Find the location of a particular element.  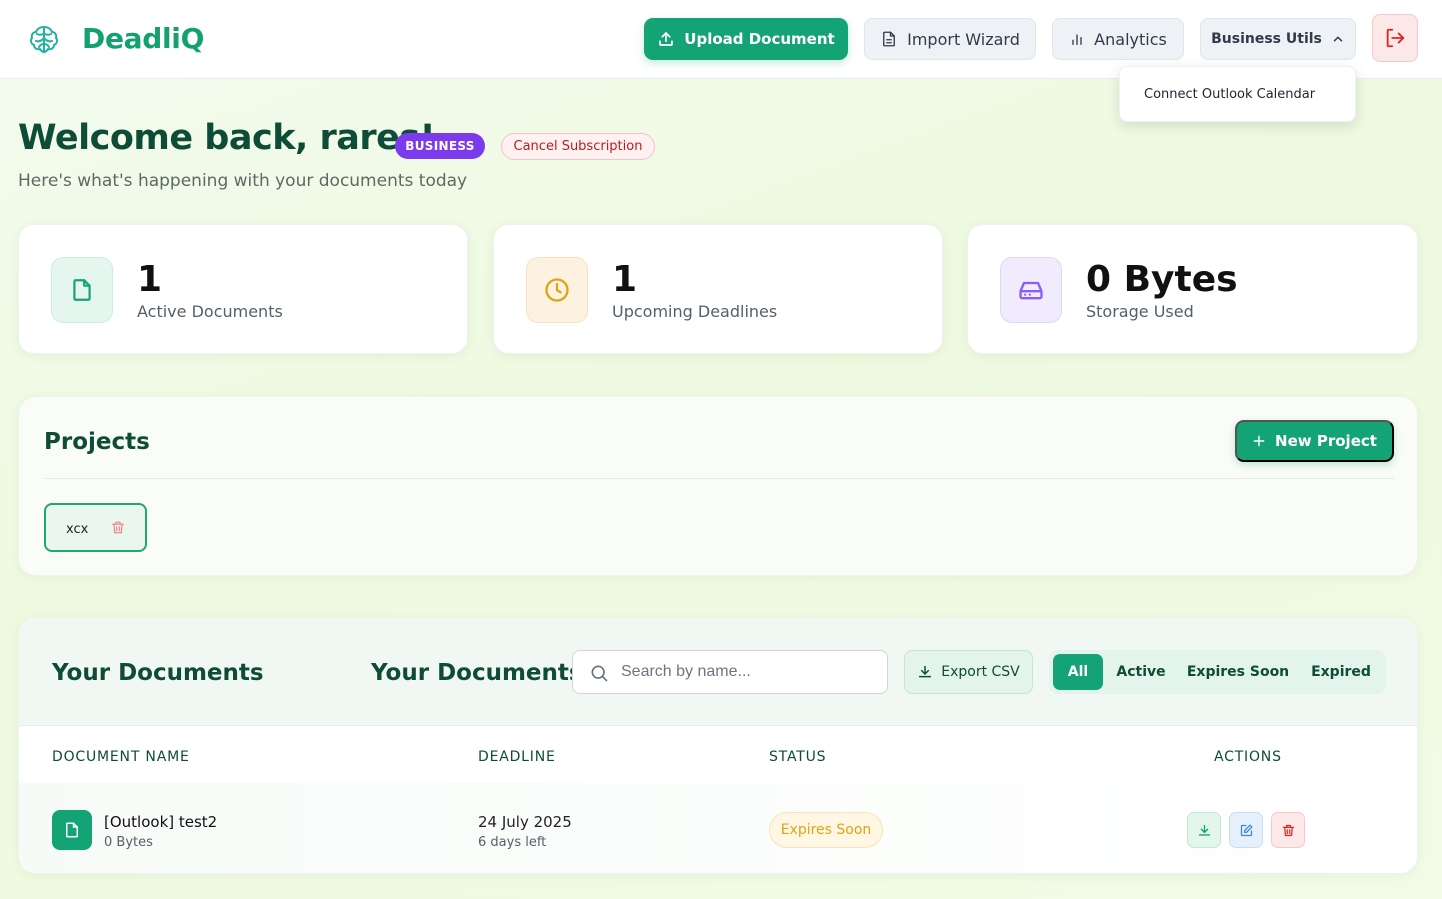

cancel-subscription-button: Cancel Subscription is located at coordinates (578, 146).